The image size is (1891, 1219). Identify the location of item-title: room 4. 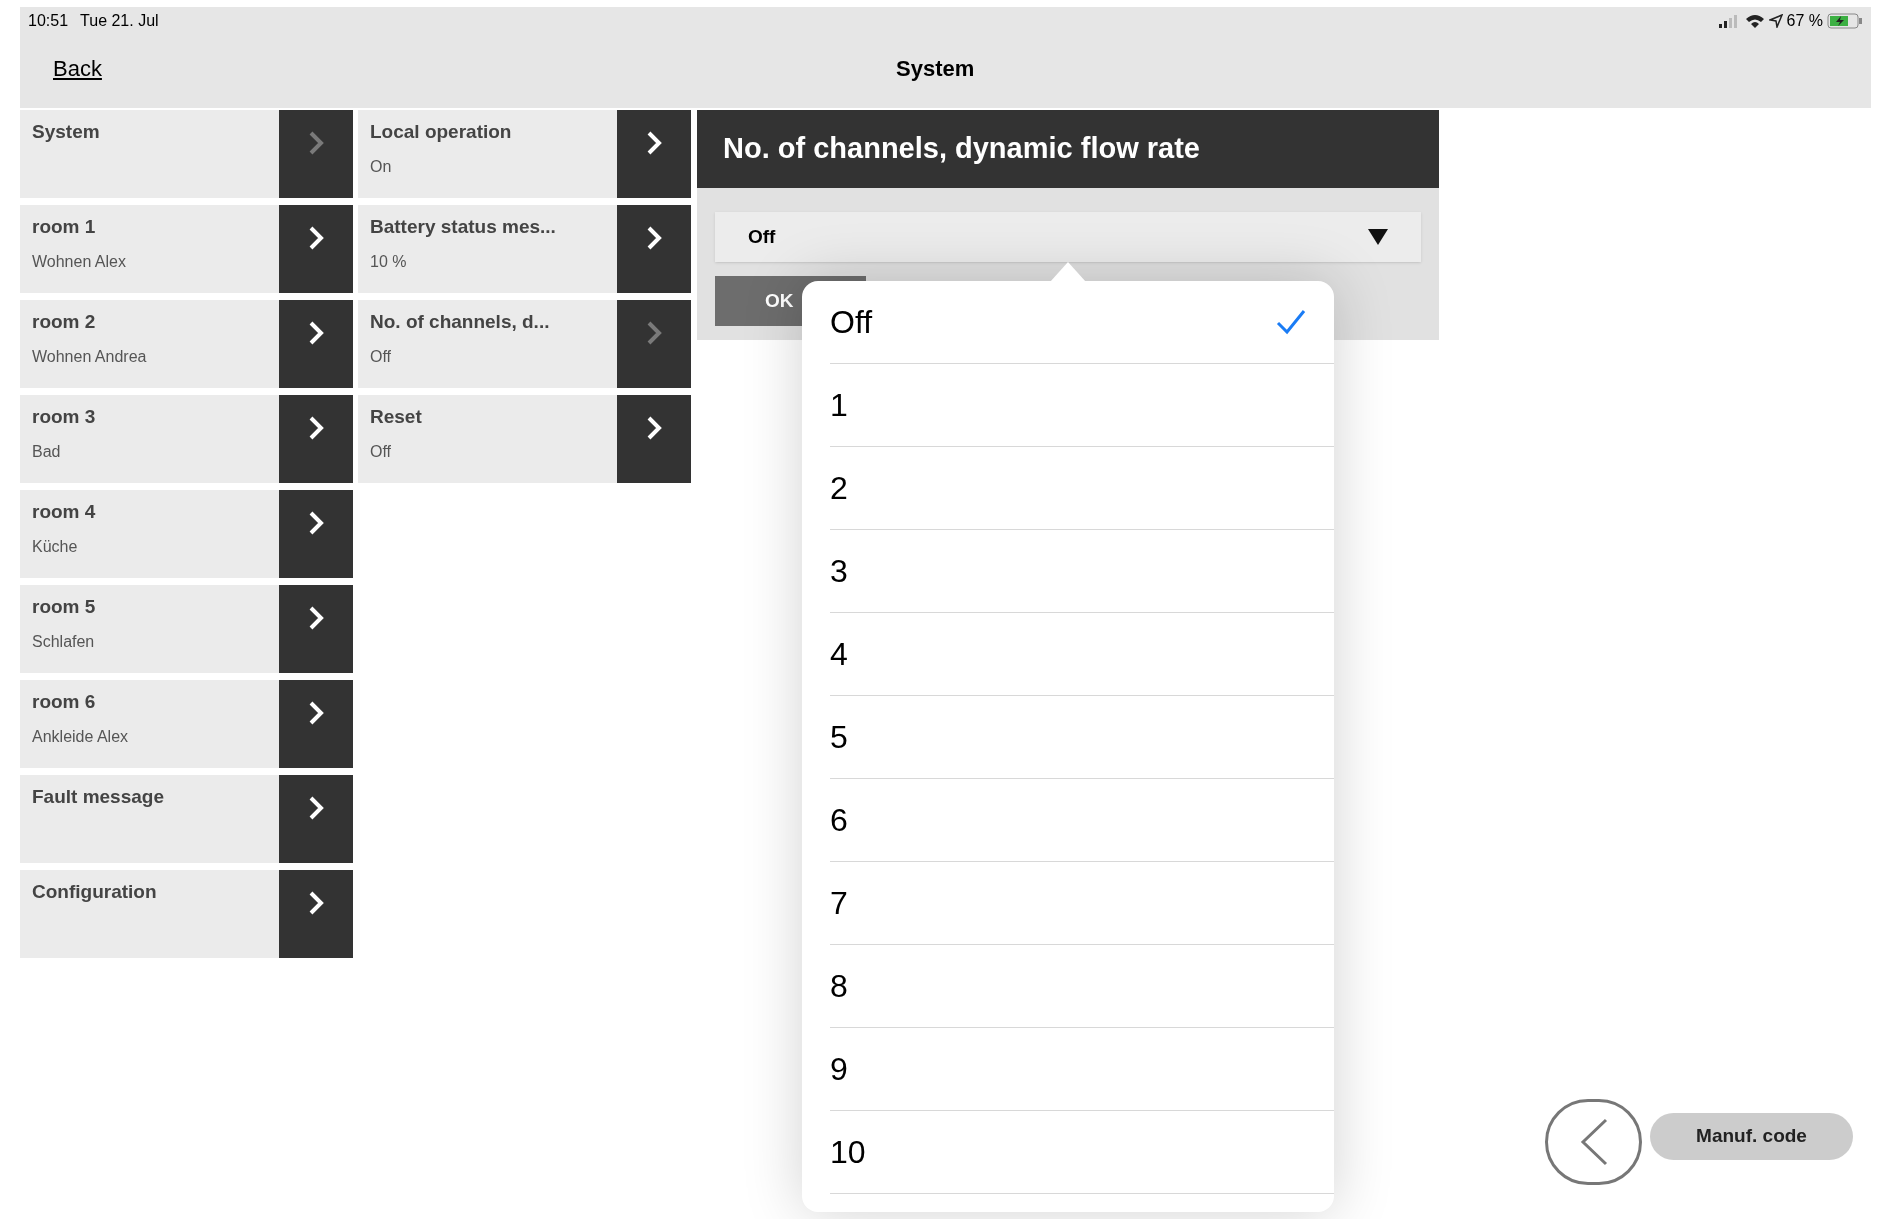
(64, 512).